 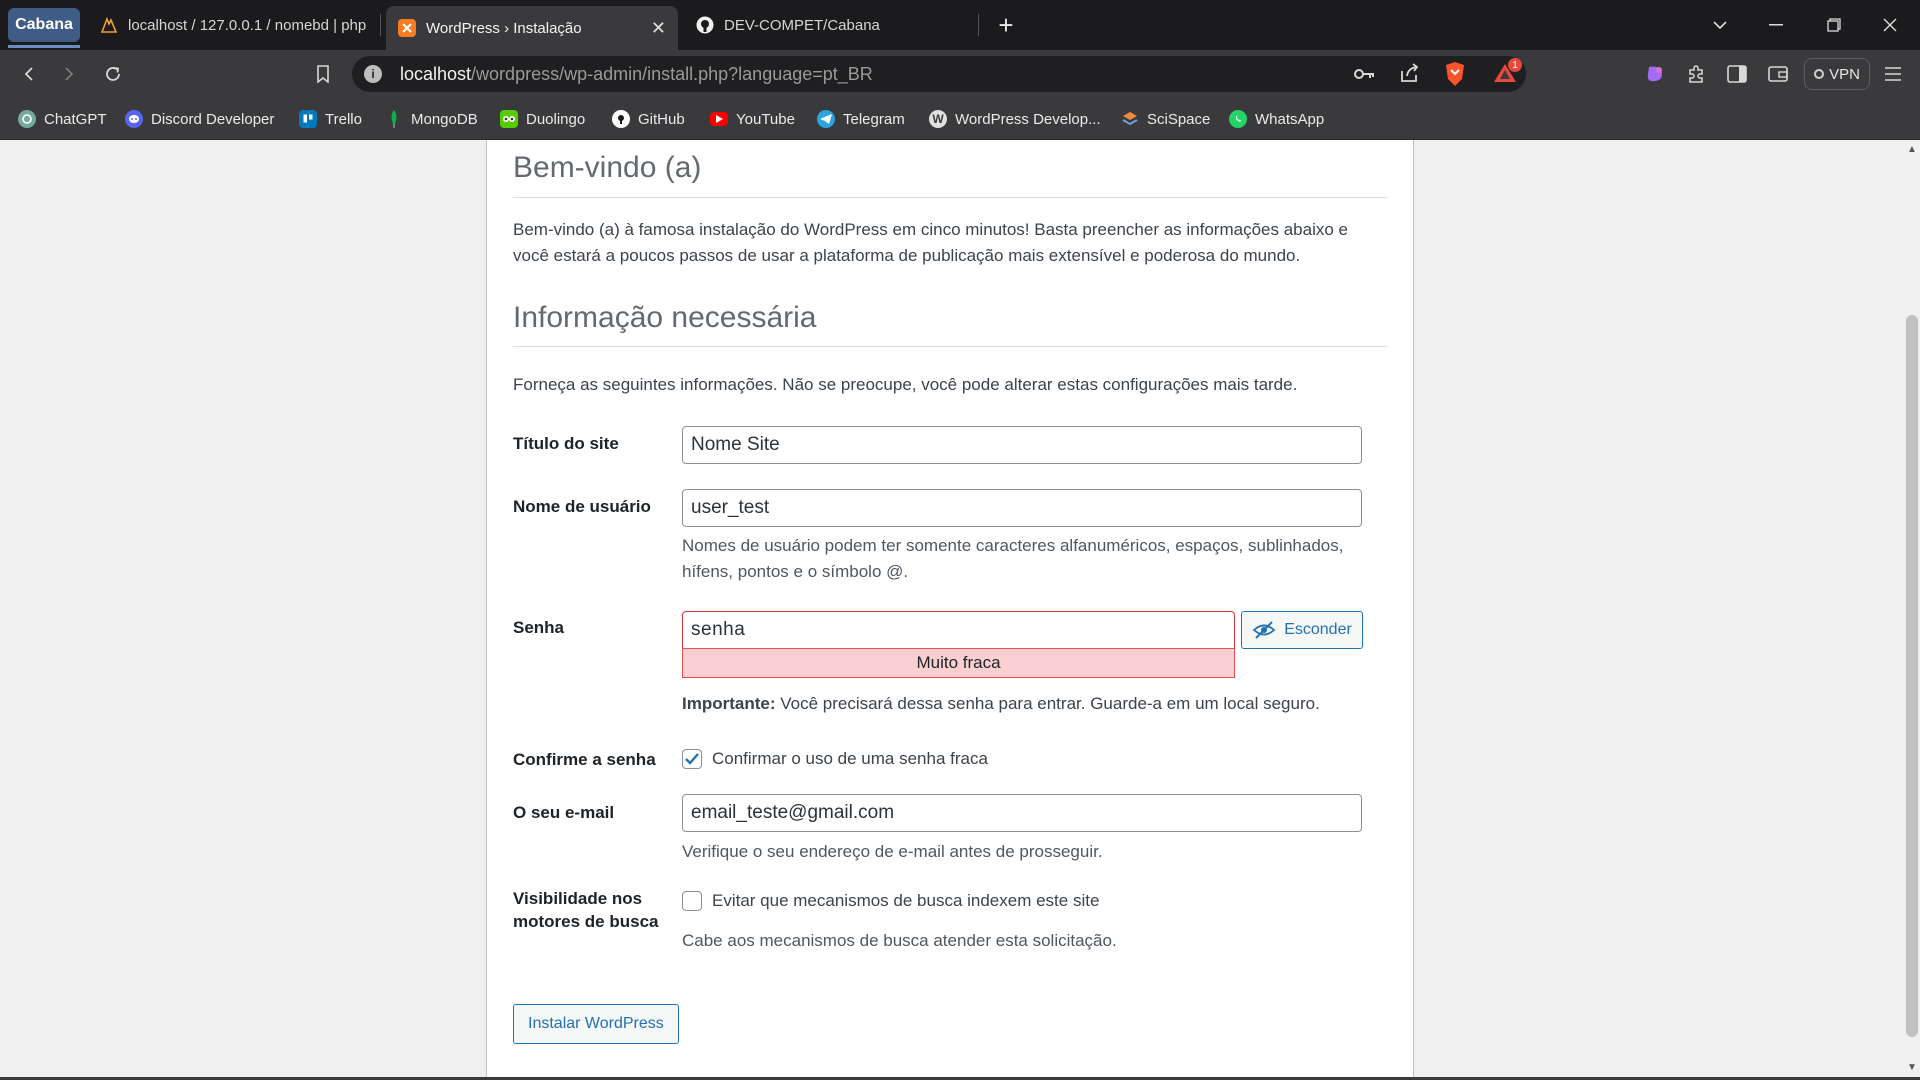 What do you see at coordinates (826, 119) in the screenshot?
I see `telegram-icon` at bounding box center [826, 119].